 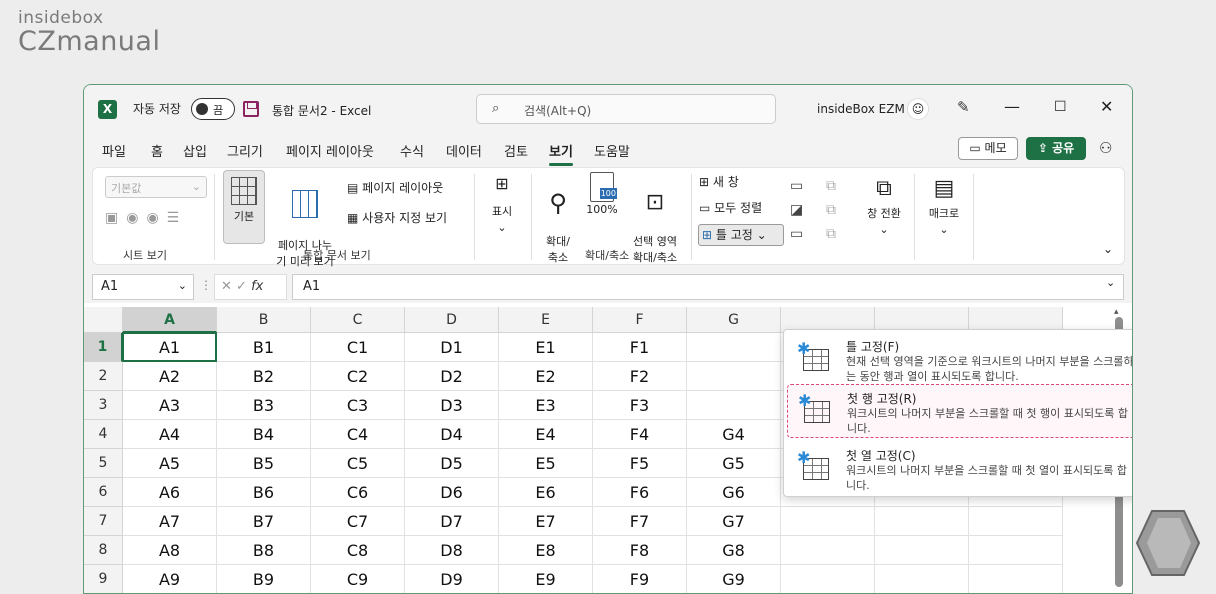 I want to click on row-header: 8, so click(x=103, y=550).